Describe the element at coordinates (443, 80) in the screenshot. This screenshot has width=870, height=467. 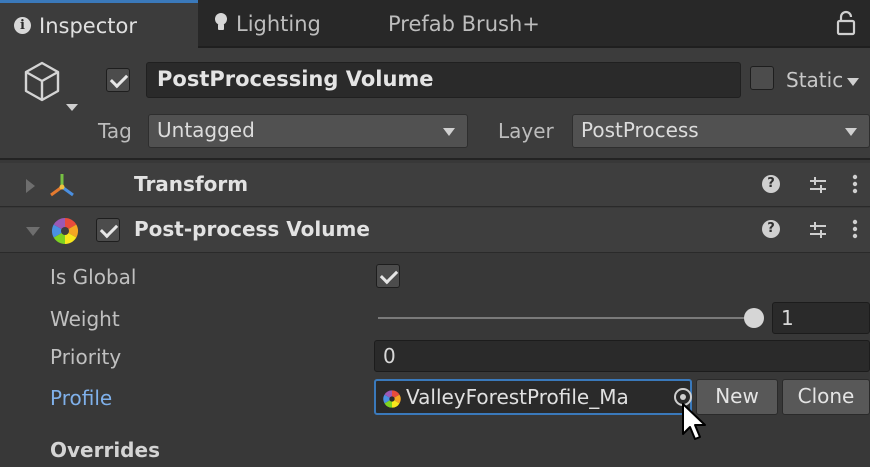
I see `gameobject-name-field: PostProcessing Volume` at that location.